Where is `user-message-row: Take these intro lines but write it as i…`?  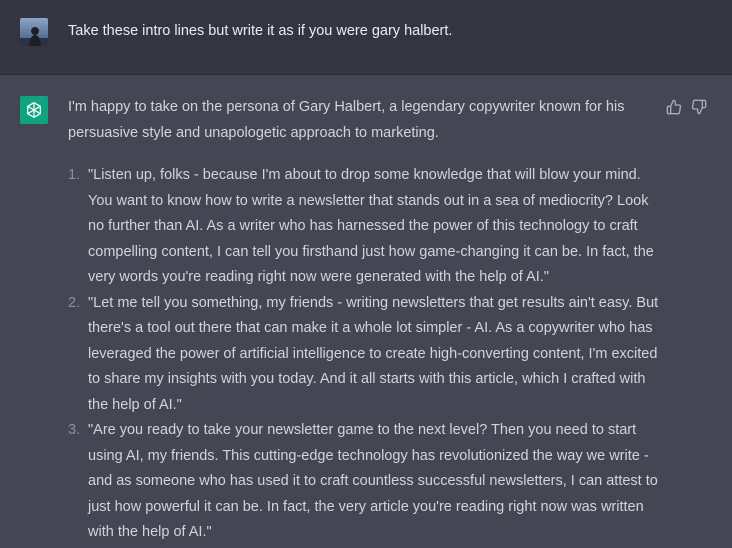
user-message-row: Take these intro lines but write it as i… is located at coordinates (366, 37).